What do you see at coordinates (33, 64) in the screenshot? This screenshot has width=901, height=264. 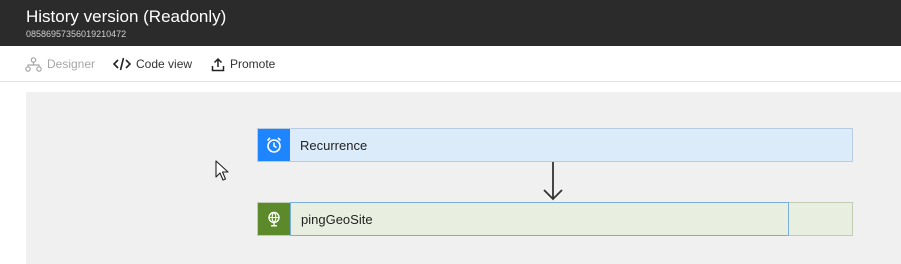 I see `designer-icon` at bounding box center [33, 64].